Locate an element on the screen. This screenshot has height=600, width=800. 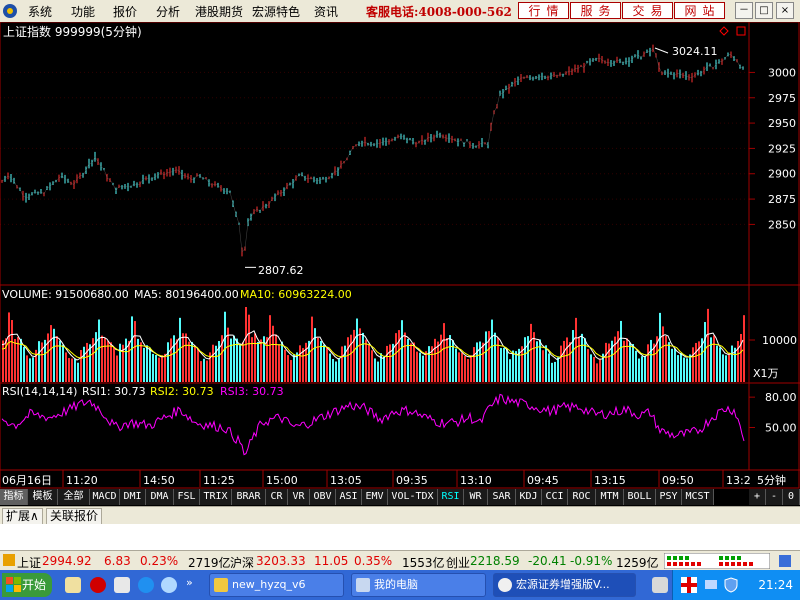
menu-system: 系统 is located at coordinates (40, 11).